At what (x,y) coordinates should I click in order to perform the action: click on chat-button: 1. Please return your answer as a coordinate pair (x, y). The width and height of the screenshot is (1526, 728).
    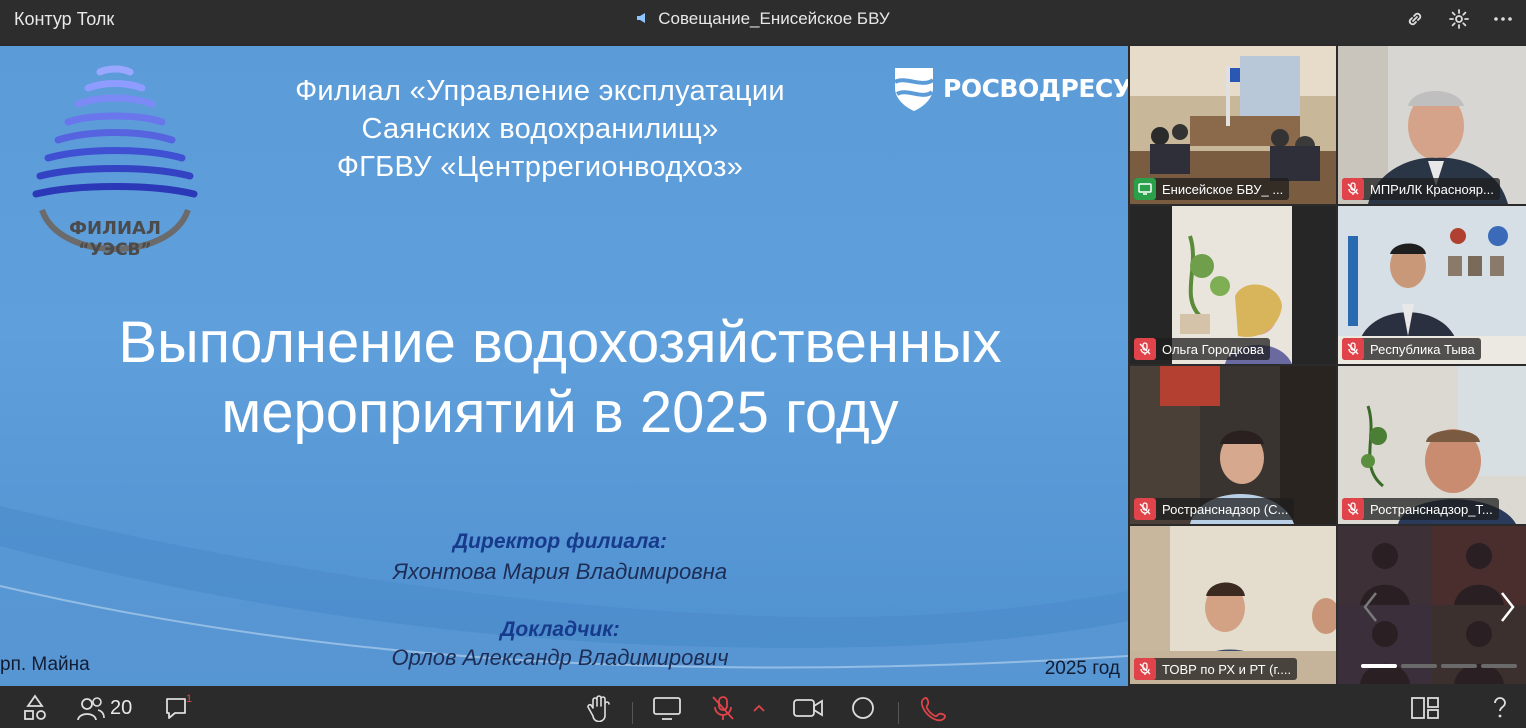
    Looking at the image, I should click on (179, 707).